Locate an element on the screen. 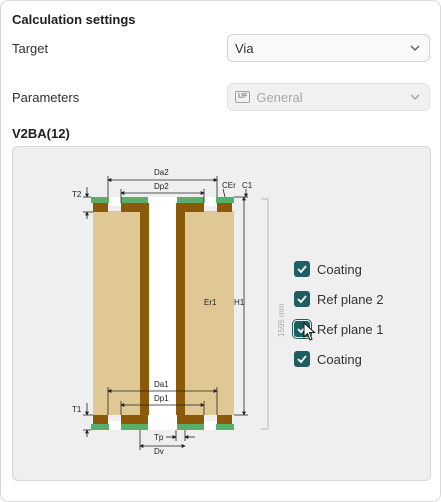 Image resolution: width=441 pixels, height=502 pixels. parameters-value: General is located at coordinates (279, 97).